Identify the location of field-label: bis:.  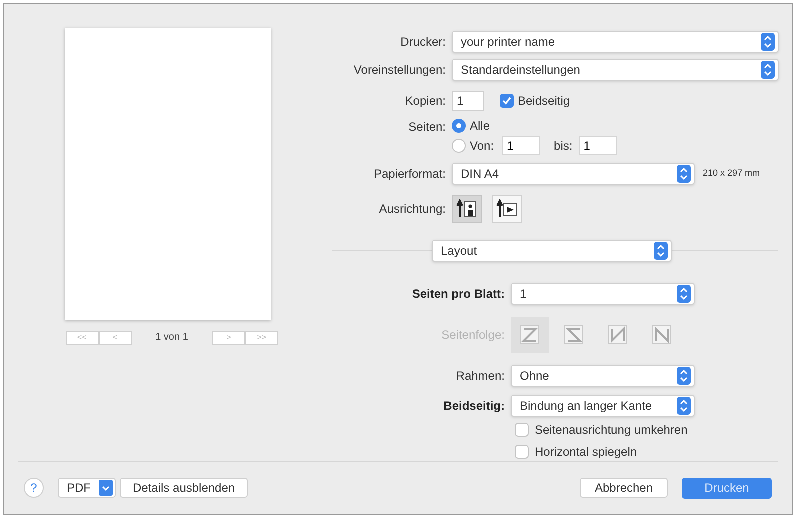
(563, 146).